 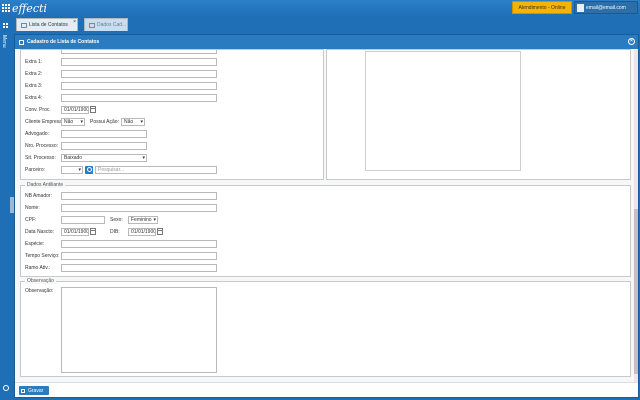 I want to click on sidebar: Menu, so click(x=7, y=208).